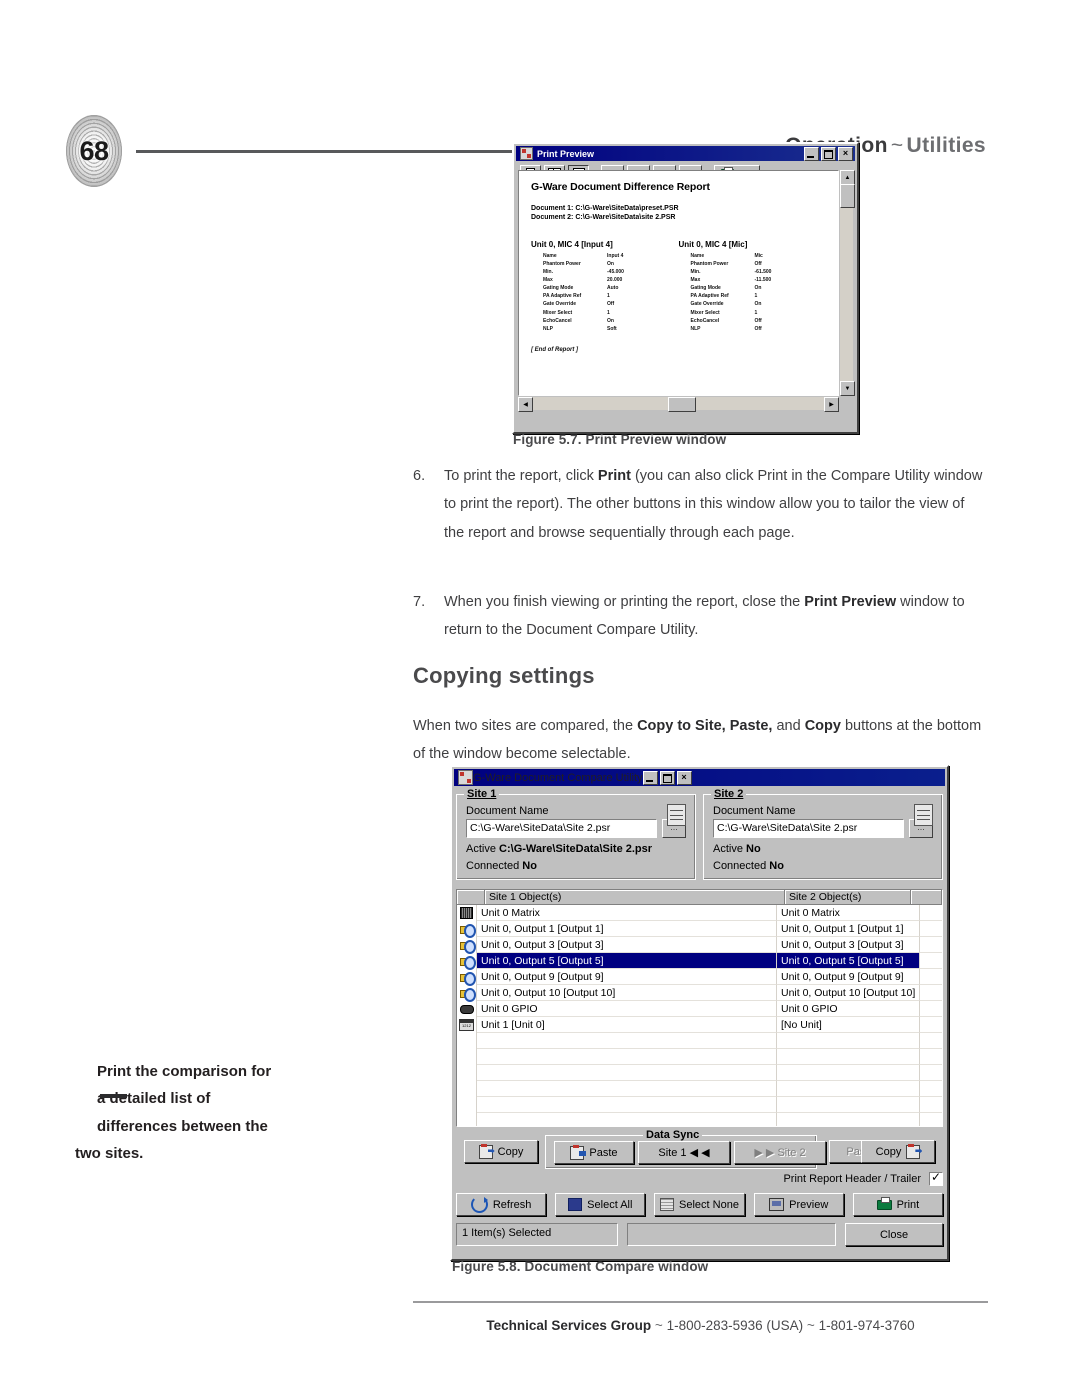 The width and height of the screenshot is (1080, 1397). What do you see at coordinates (562, 263) in the screenshot?
I see `report-parameter-name: Phantom Power` at bounding box center [562, 263].